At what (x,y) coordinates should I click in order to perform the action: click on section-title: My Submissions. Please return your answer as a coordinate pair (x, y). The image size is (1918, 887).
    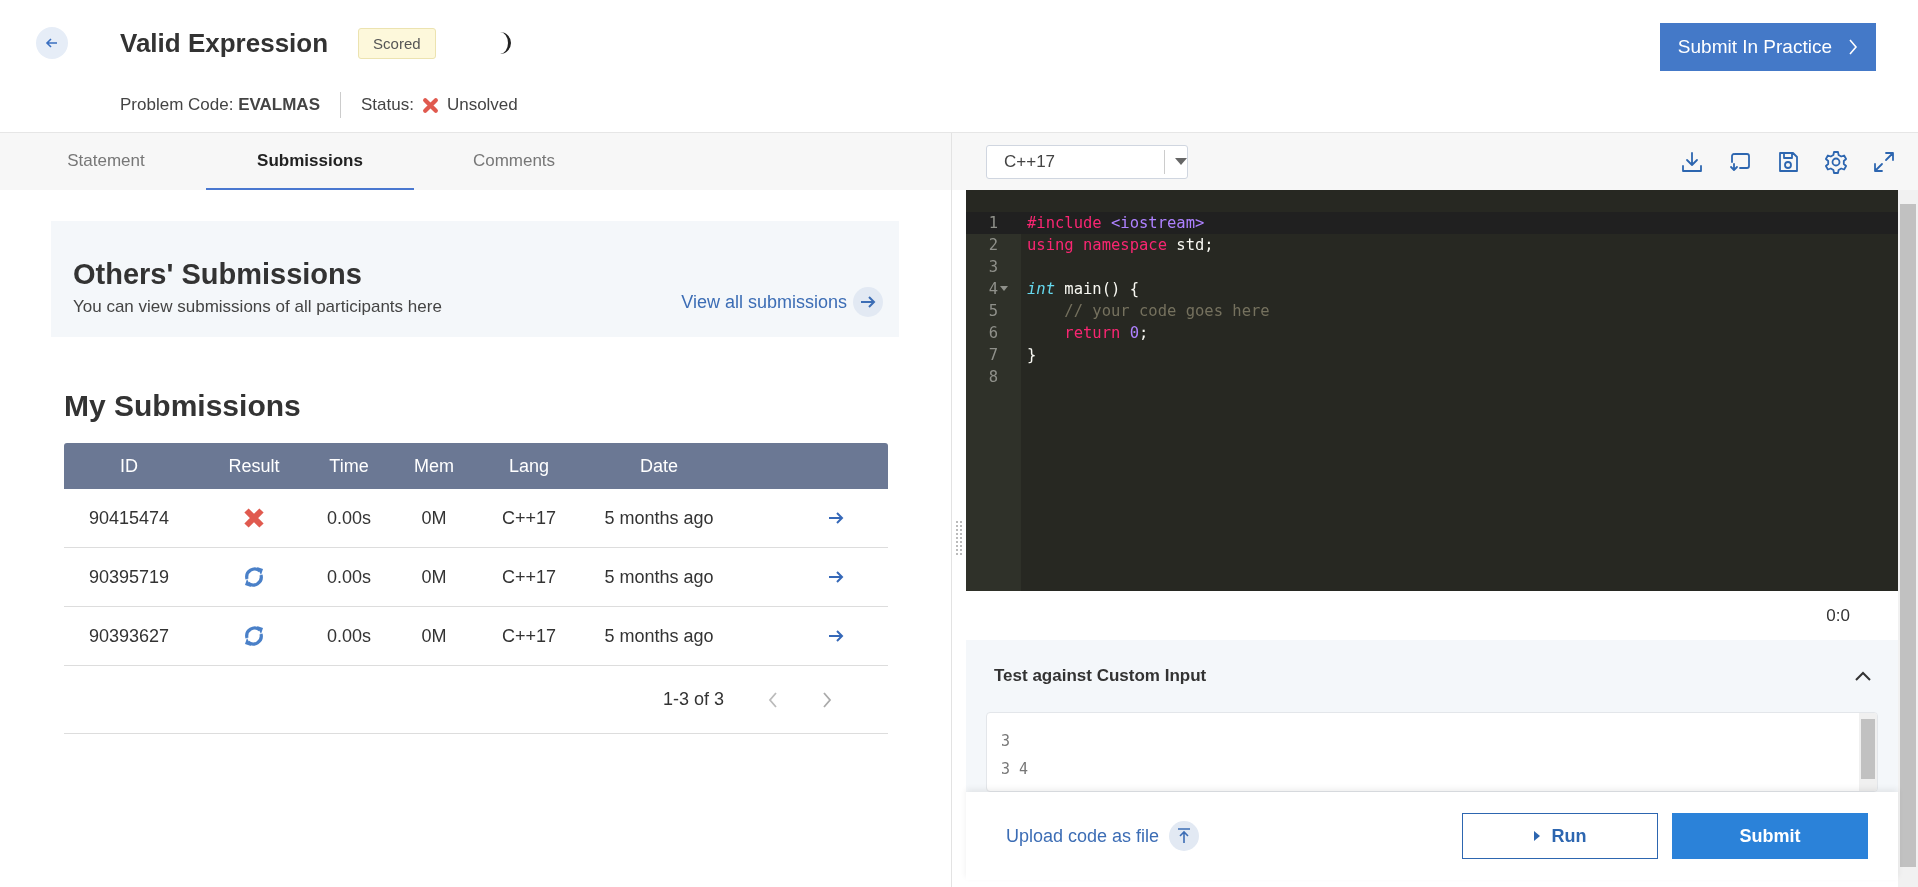
    Looking at the image, I should click on (183, 406).